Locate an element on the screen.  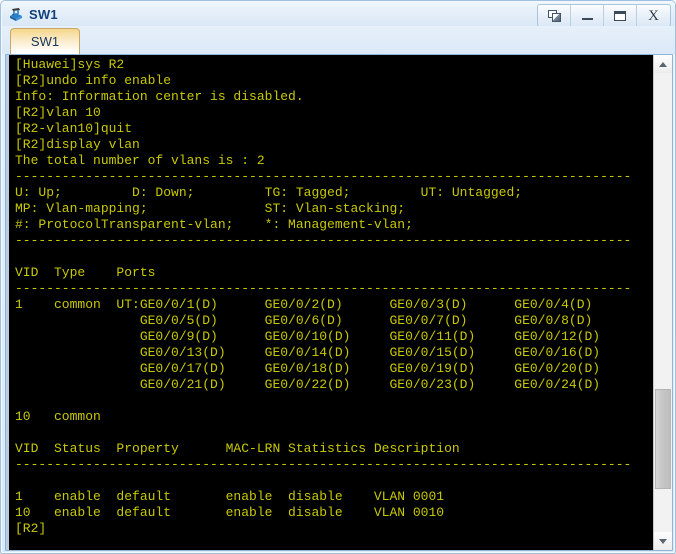
close-icon: X is located at coordinates (653, 15).